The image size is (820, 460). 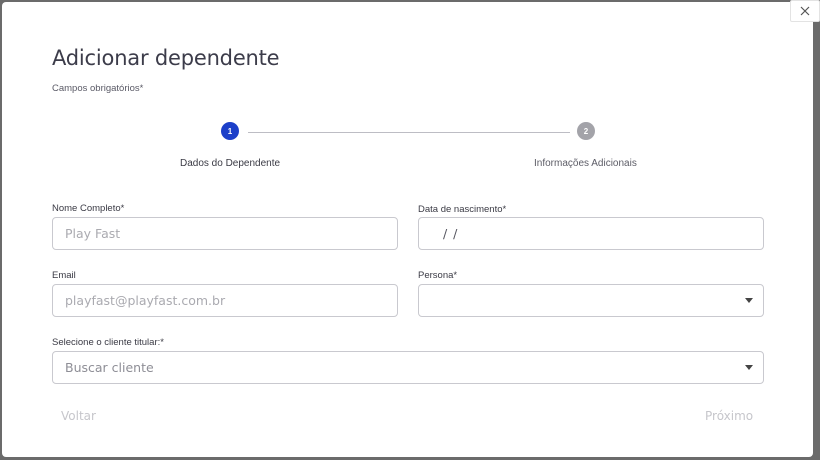 What do you see at coordinates (591, 300) in the screenshot?
I see `persona-select` at bounding box center [591, 300].